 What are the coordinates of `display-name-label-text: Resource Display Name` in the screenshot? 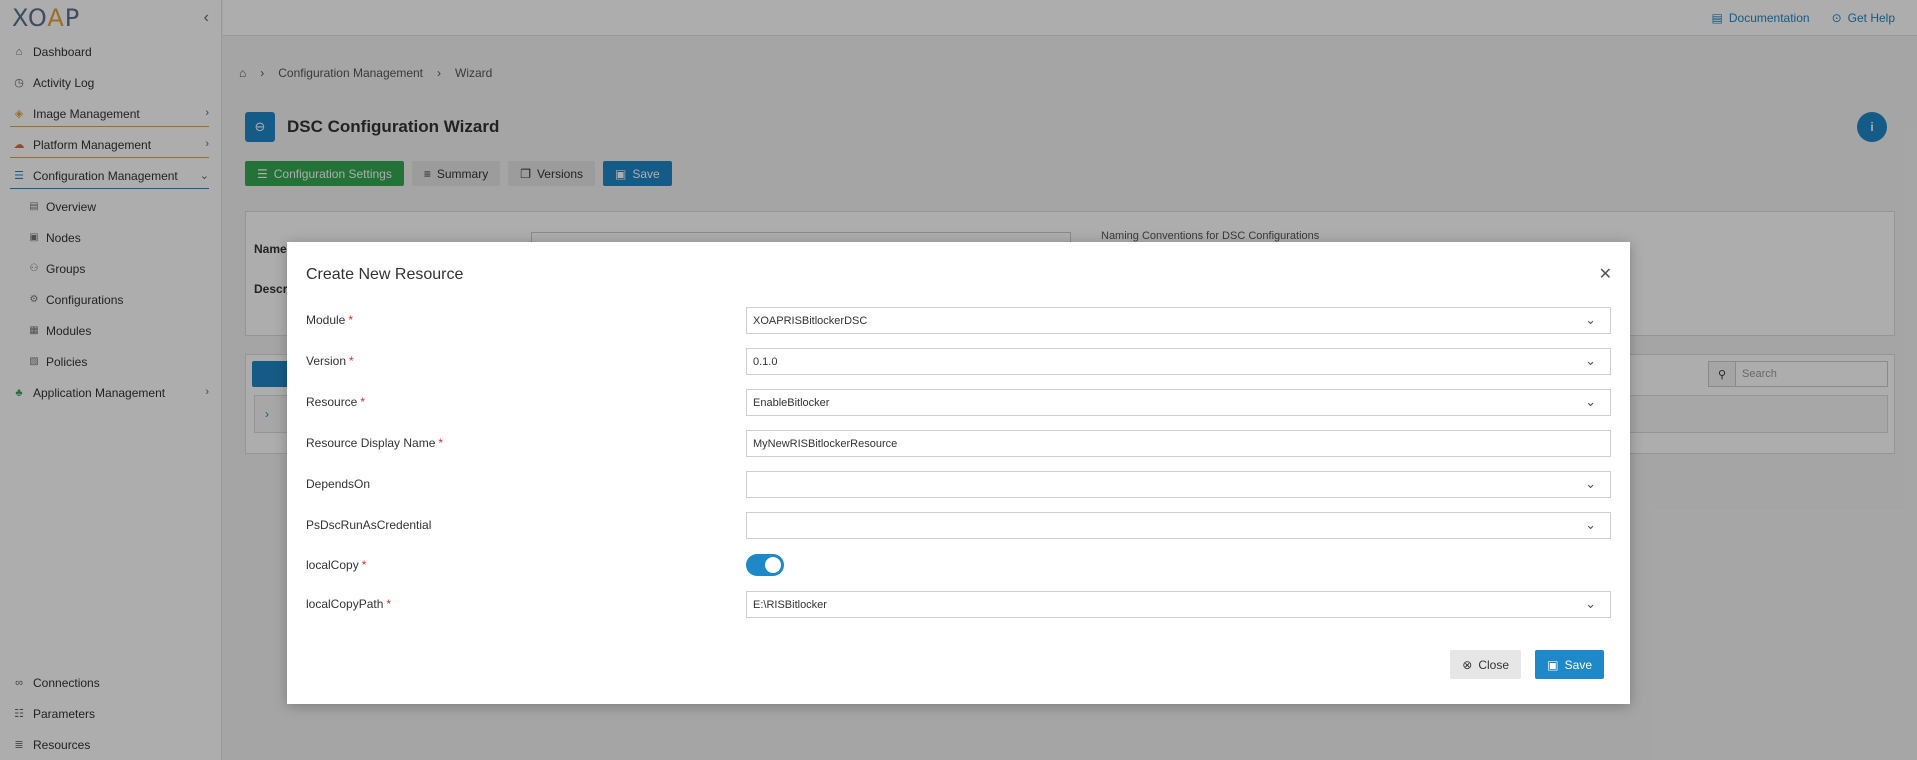 It's located at (371, 443).